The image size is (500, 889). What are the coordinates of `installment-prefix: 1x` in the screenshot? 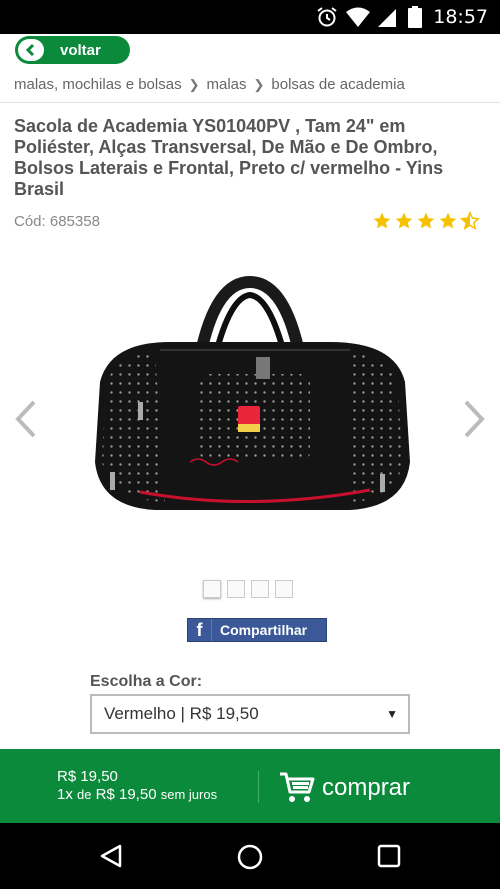 It's located at (65, 794).